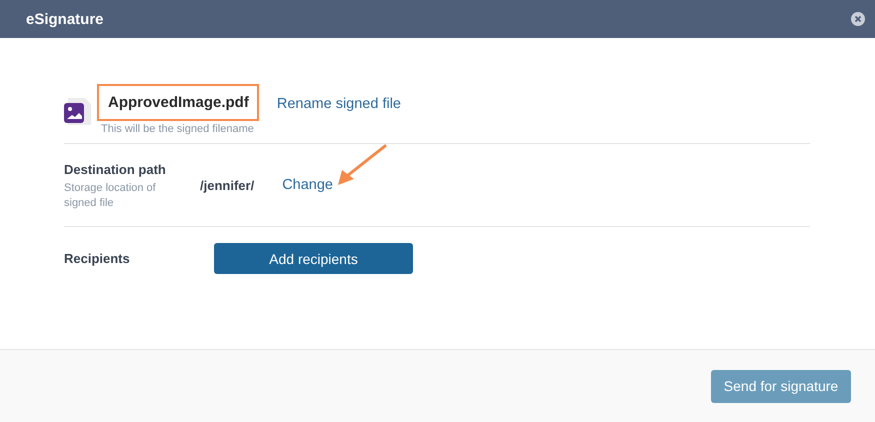 The width and height of the screenshot is (875, 422). I want to click on image-file-icon, so click(77, 111).